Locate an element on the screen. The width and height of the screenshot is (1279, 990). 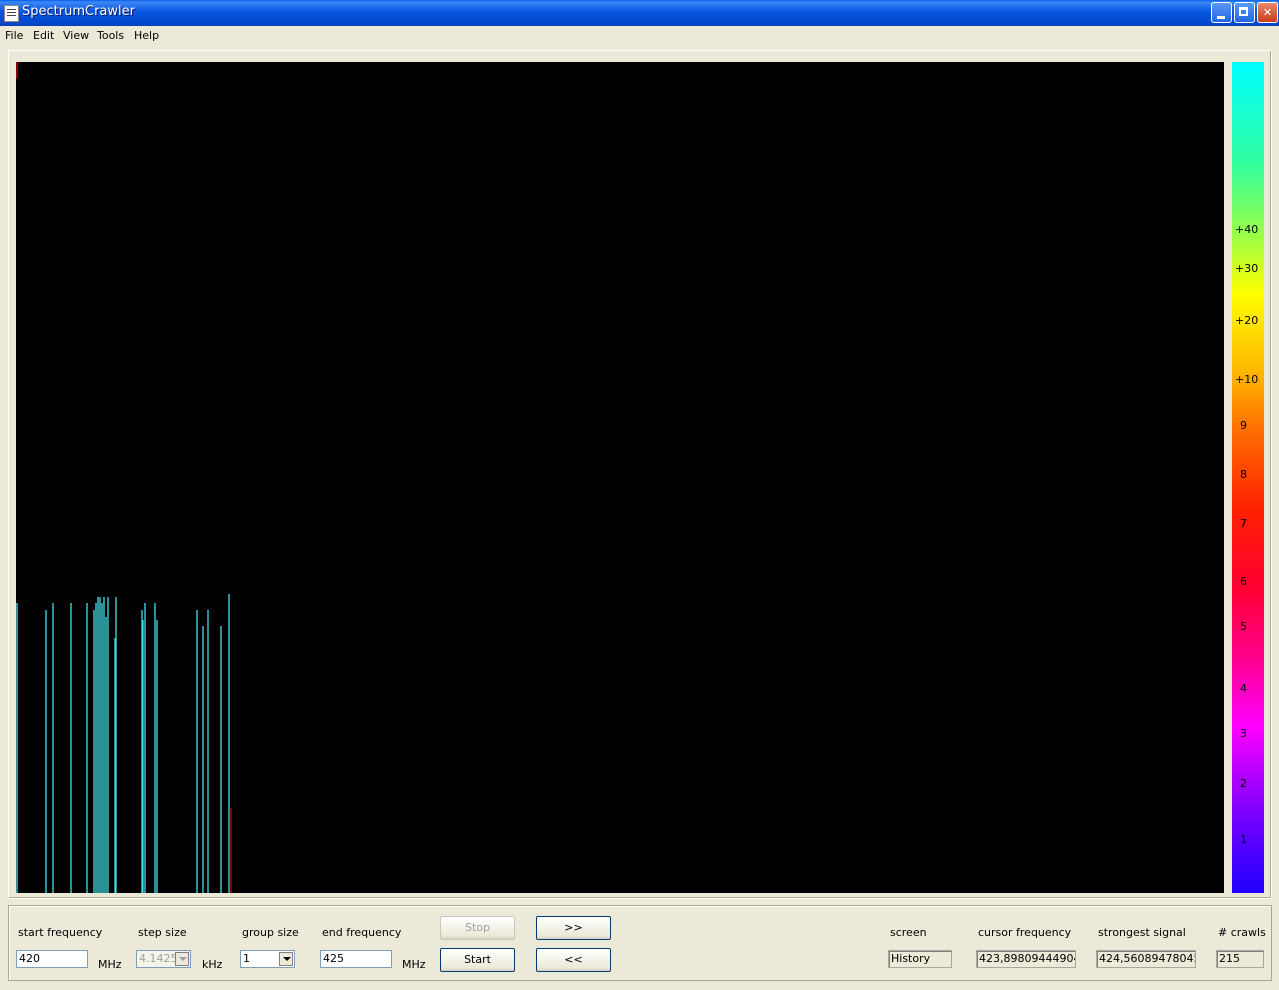
legend-label: 7 is located at coordinates (1243, 523).